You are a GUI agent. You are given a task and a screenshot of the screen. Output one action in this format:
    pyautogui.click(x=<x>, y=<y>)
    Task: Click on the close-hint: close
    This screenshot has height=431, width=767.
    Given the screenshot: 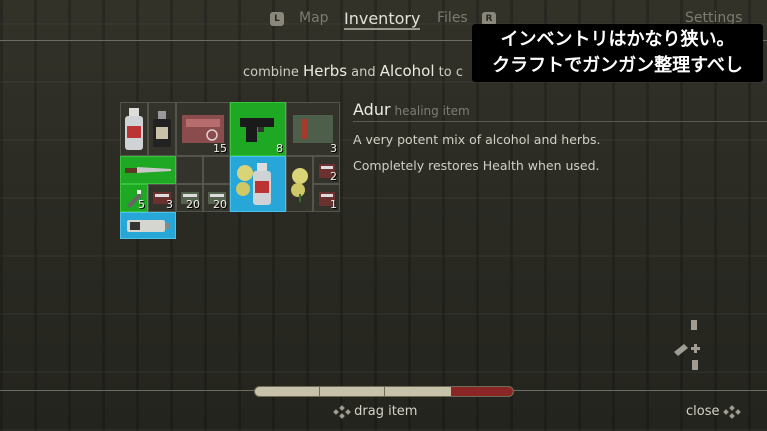 What is the action you would take?
    pyautogui.click(x=713, y=411)
    